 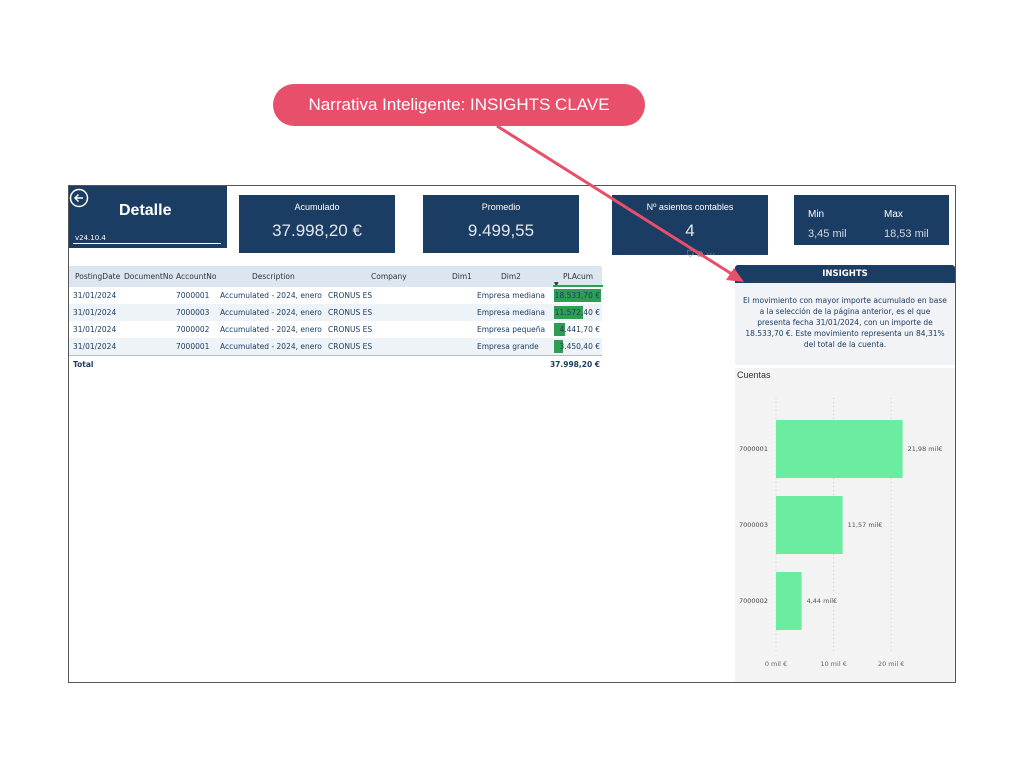 I want to click on focus-mode-icon: ⧉, so click(x=701, y=255).